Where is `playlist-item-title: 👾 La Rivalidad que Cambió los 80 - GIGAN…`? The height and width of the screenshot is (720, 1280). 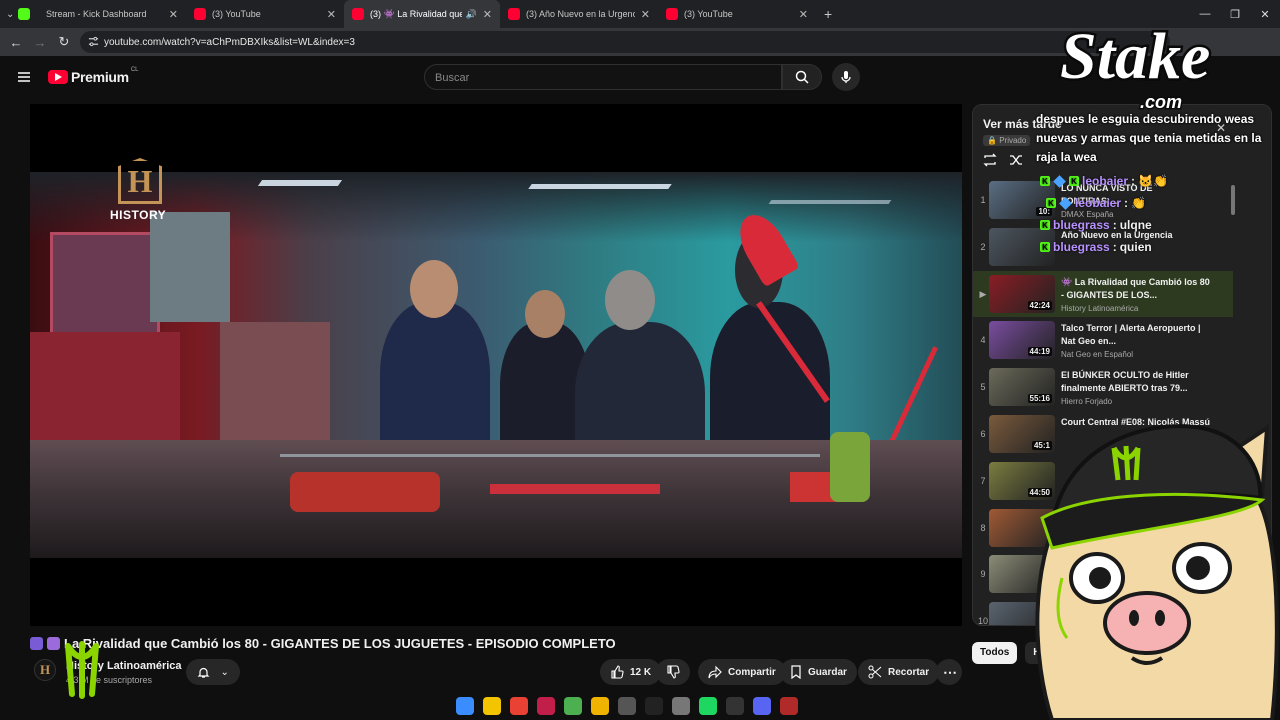 playlist-item-title: 👾 La Rivalidad que Cambió los 80 - GIGAN… is located at coordinates (1136, 289).